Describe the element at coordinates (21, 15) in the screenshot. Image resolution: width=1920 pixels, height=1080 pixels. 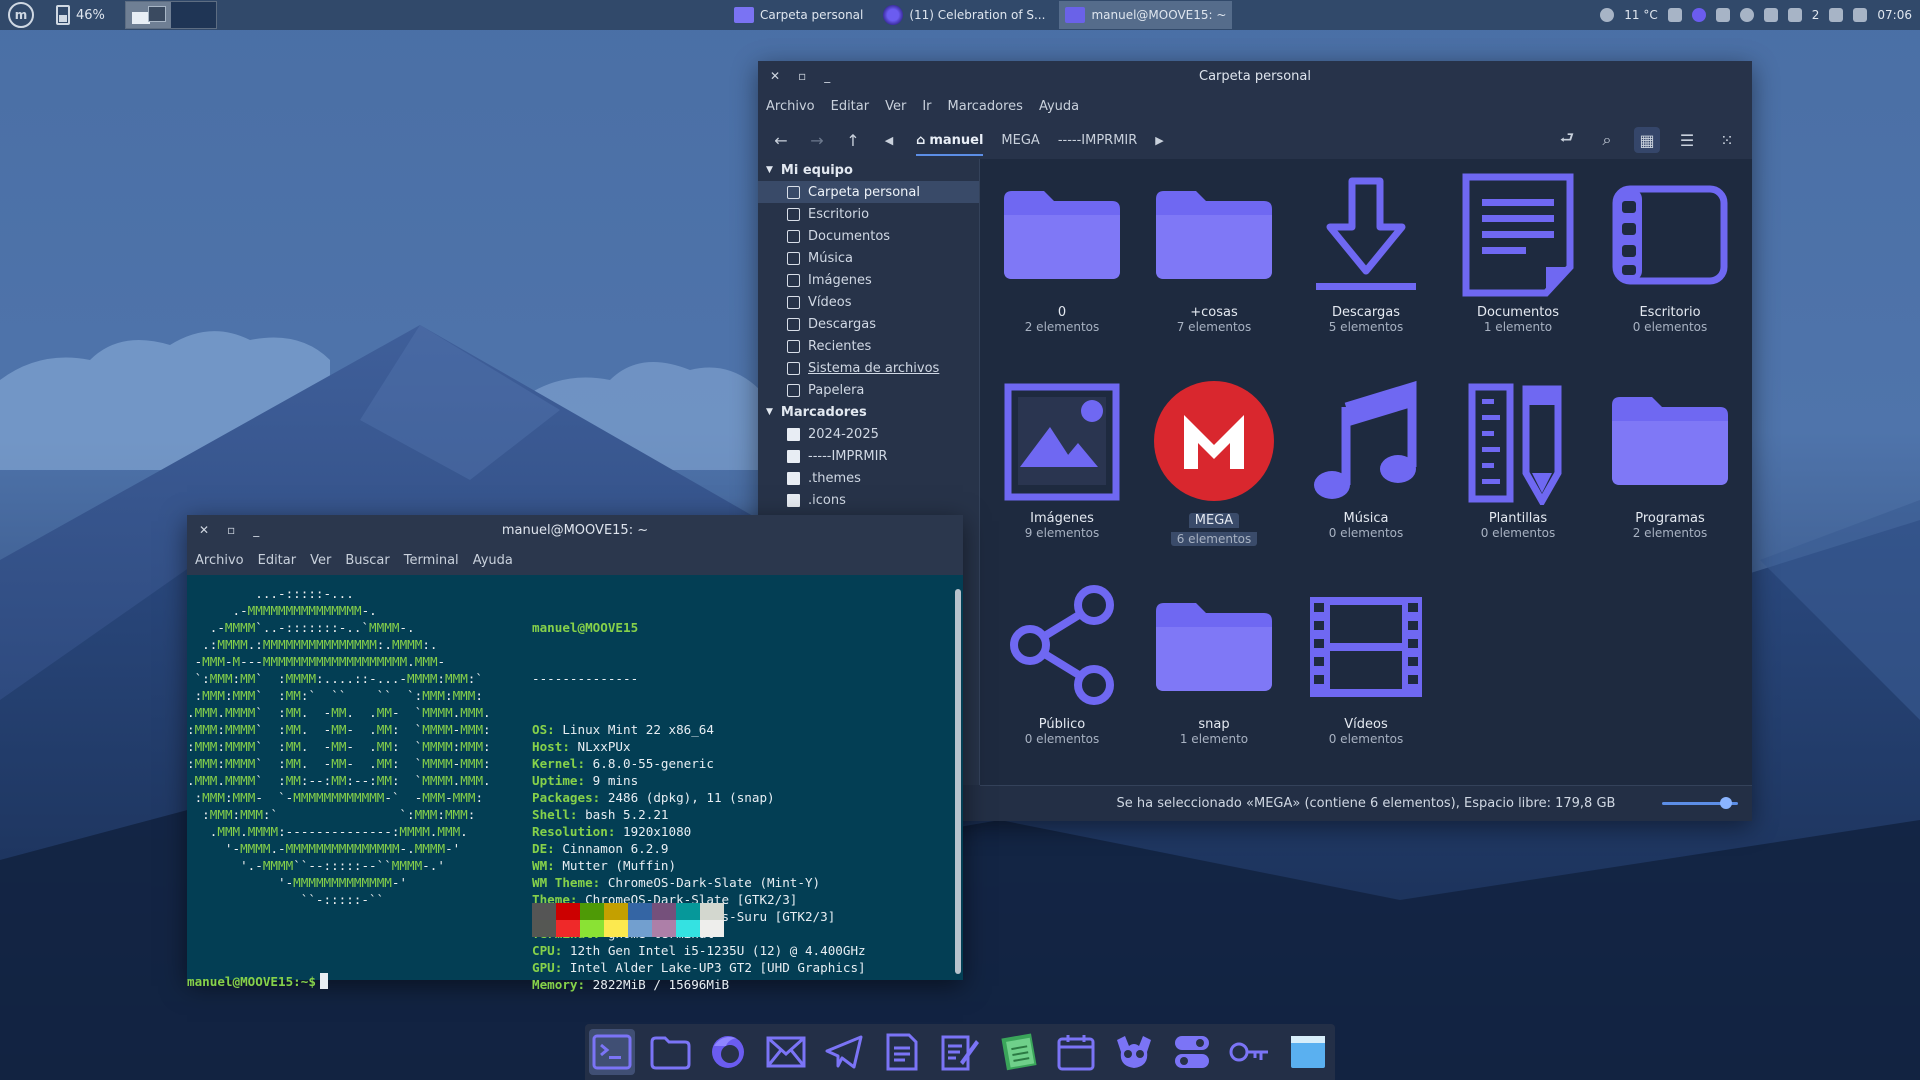
I see `mint-menu-button: m` at that location.